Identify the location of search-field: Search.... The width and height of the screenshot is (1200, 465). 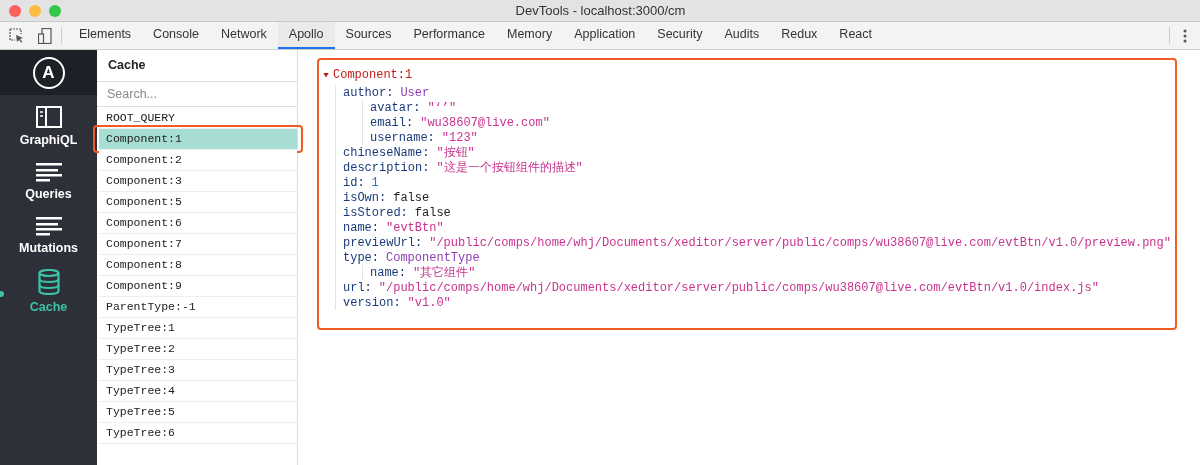
(197, 94).